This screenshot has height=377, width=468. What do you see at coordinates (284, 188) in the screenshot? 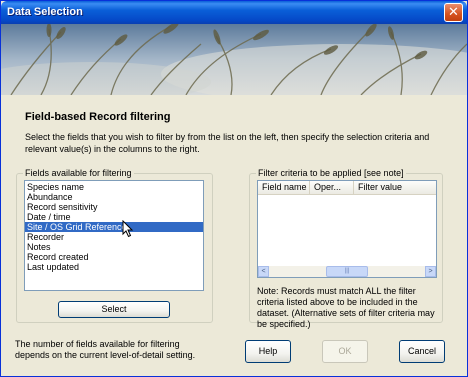
I see `column-header-field-name: Field name` at bounding box center [284, 188].